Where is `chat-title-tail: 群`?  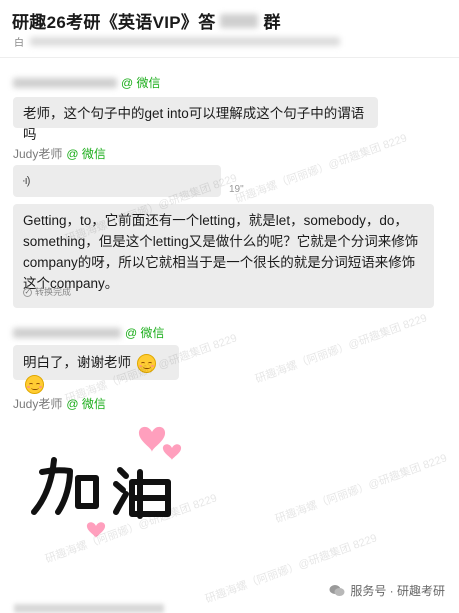
chat-title-tail: 群 is located at coordinates (272, 22).